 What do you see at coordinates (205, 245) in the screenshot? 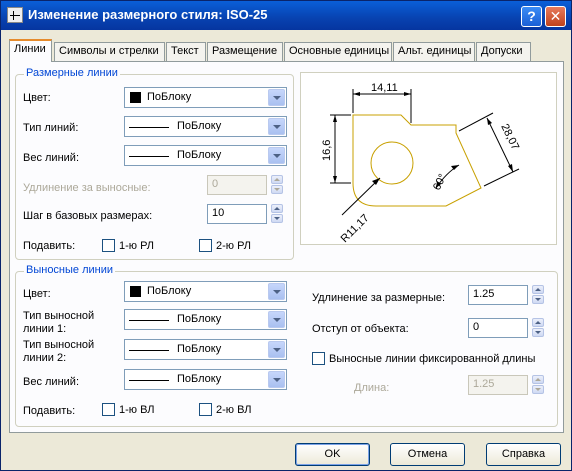
I see `suppress-dim2-checkbox` at bounding box center [205, 245].